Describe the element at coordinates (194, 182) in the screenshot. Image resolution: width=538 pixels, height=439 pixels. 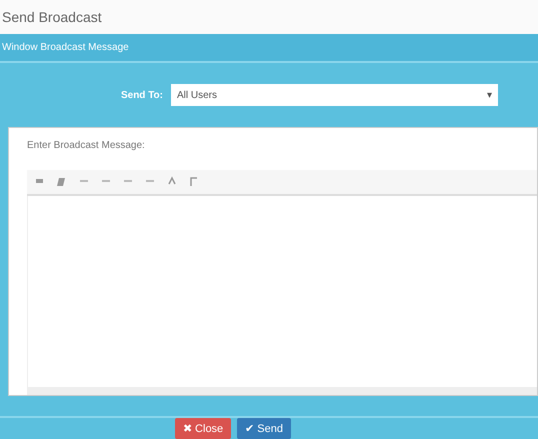
I see `corner-icon` at that location.